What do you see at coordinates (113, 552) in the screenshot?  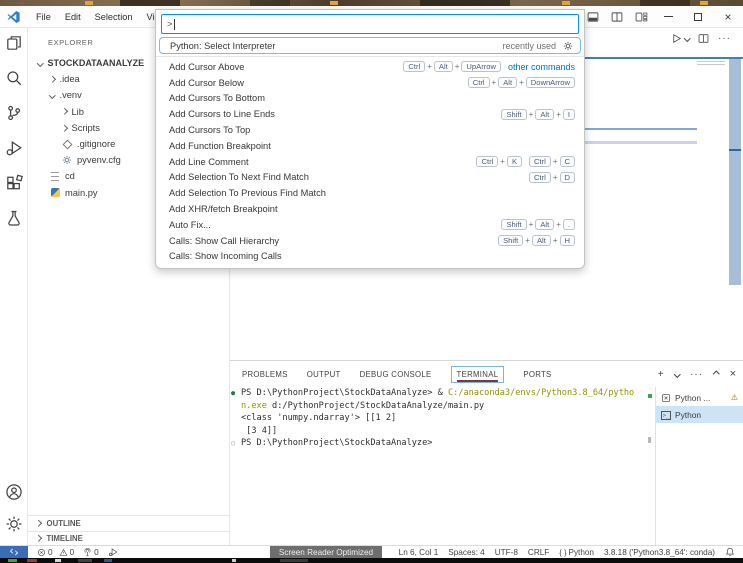 I see `debug-status-icon` at bounding box center [113, 552].